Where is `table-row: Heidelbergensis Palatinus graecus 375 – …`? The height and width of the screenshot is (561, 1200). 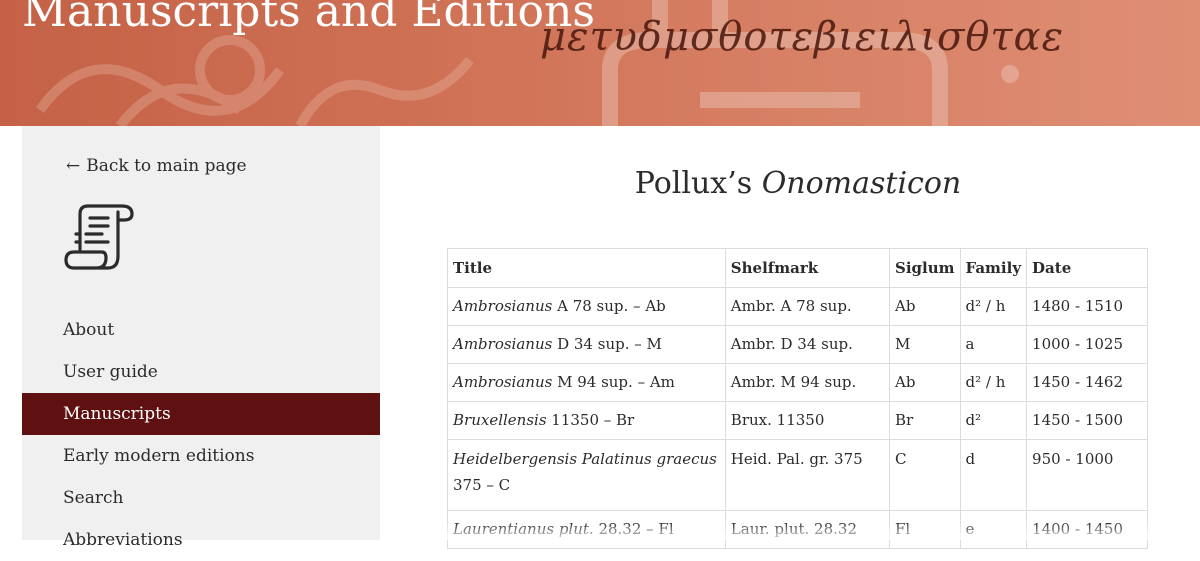 table-row: Heidelbergensis Palatinus graecus 375 – … is located at coordinates (797, 475).